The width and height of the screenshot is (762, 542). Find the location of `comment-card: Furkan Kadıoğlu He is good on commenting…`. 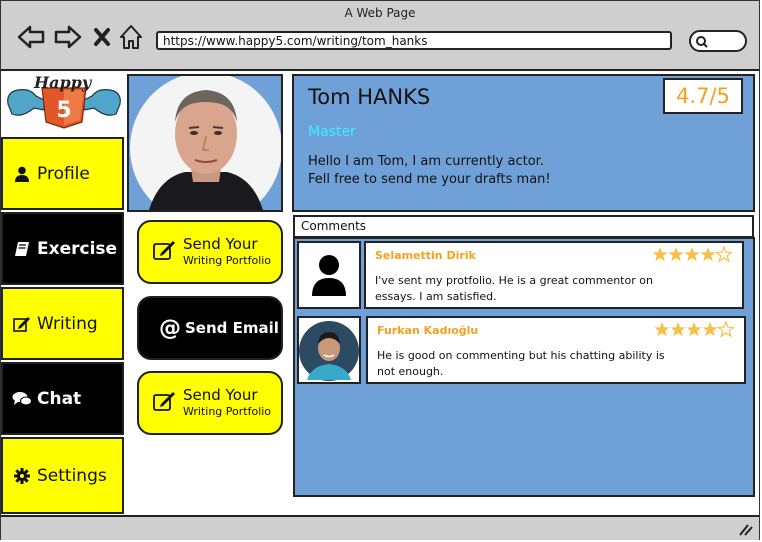

comment-card: Furkan Kadıoğlu He is good on commenting… is located at coordinates (556, 350).